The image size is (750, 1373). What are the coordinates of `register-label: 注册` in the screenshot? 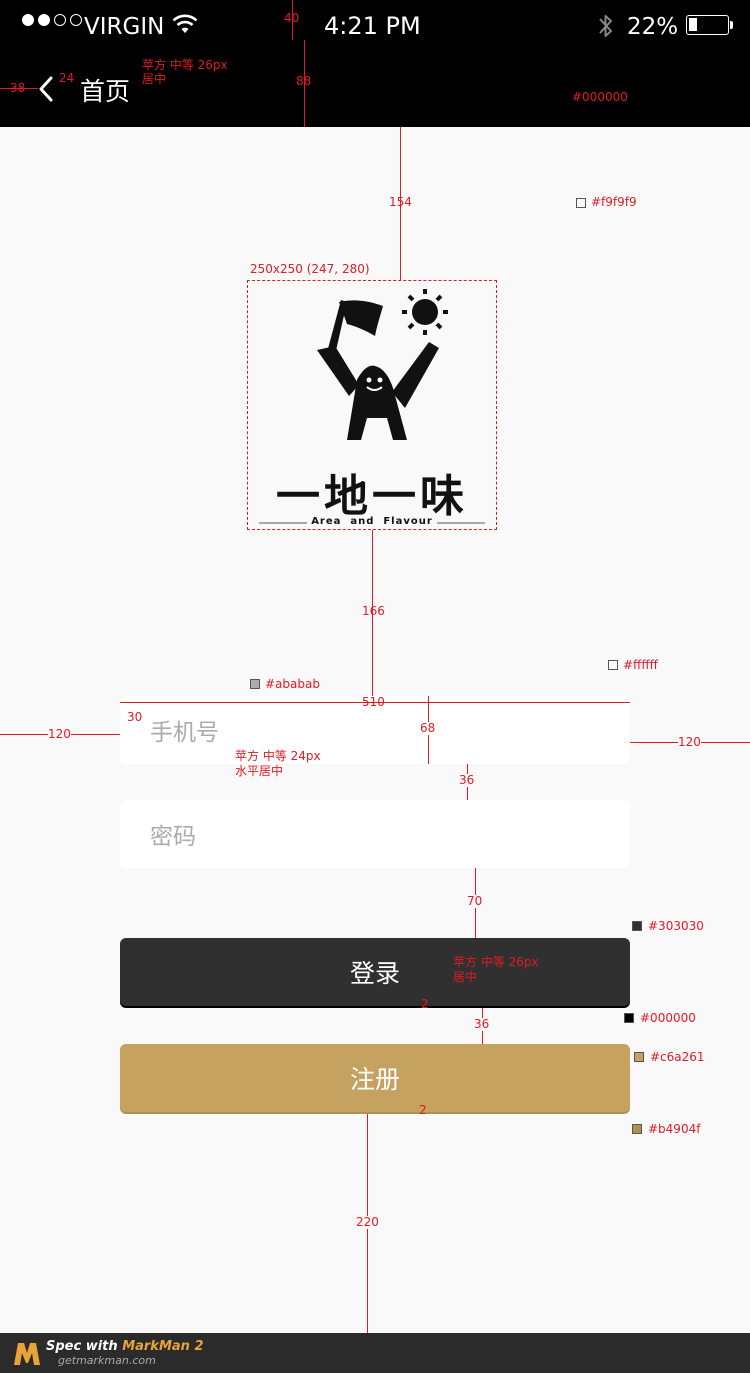 It's located at (374, 1079).